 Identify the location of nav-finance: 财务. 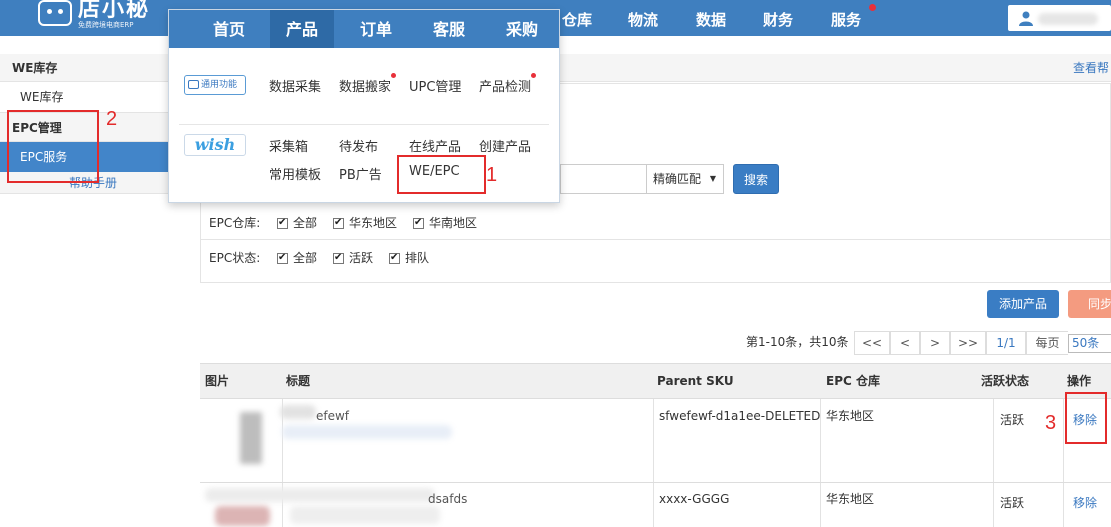
(778, 19).